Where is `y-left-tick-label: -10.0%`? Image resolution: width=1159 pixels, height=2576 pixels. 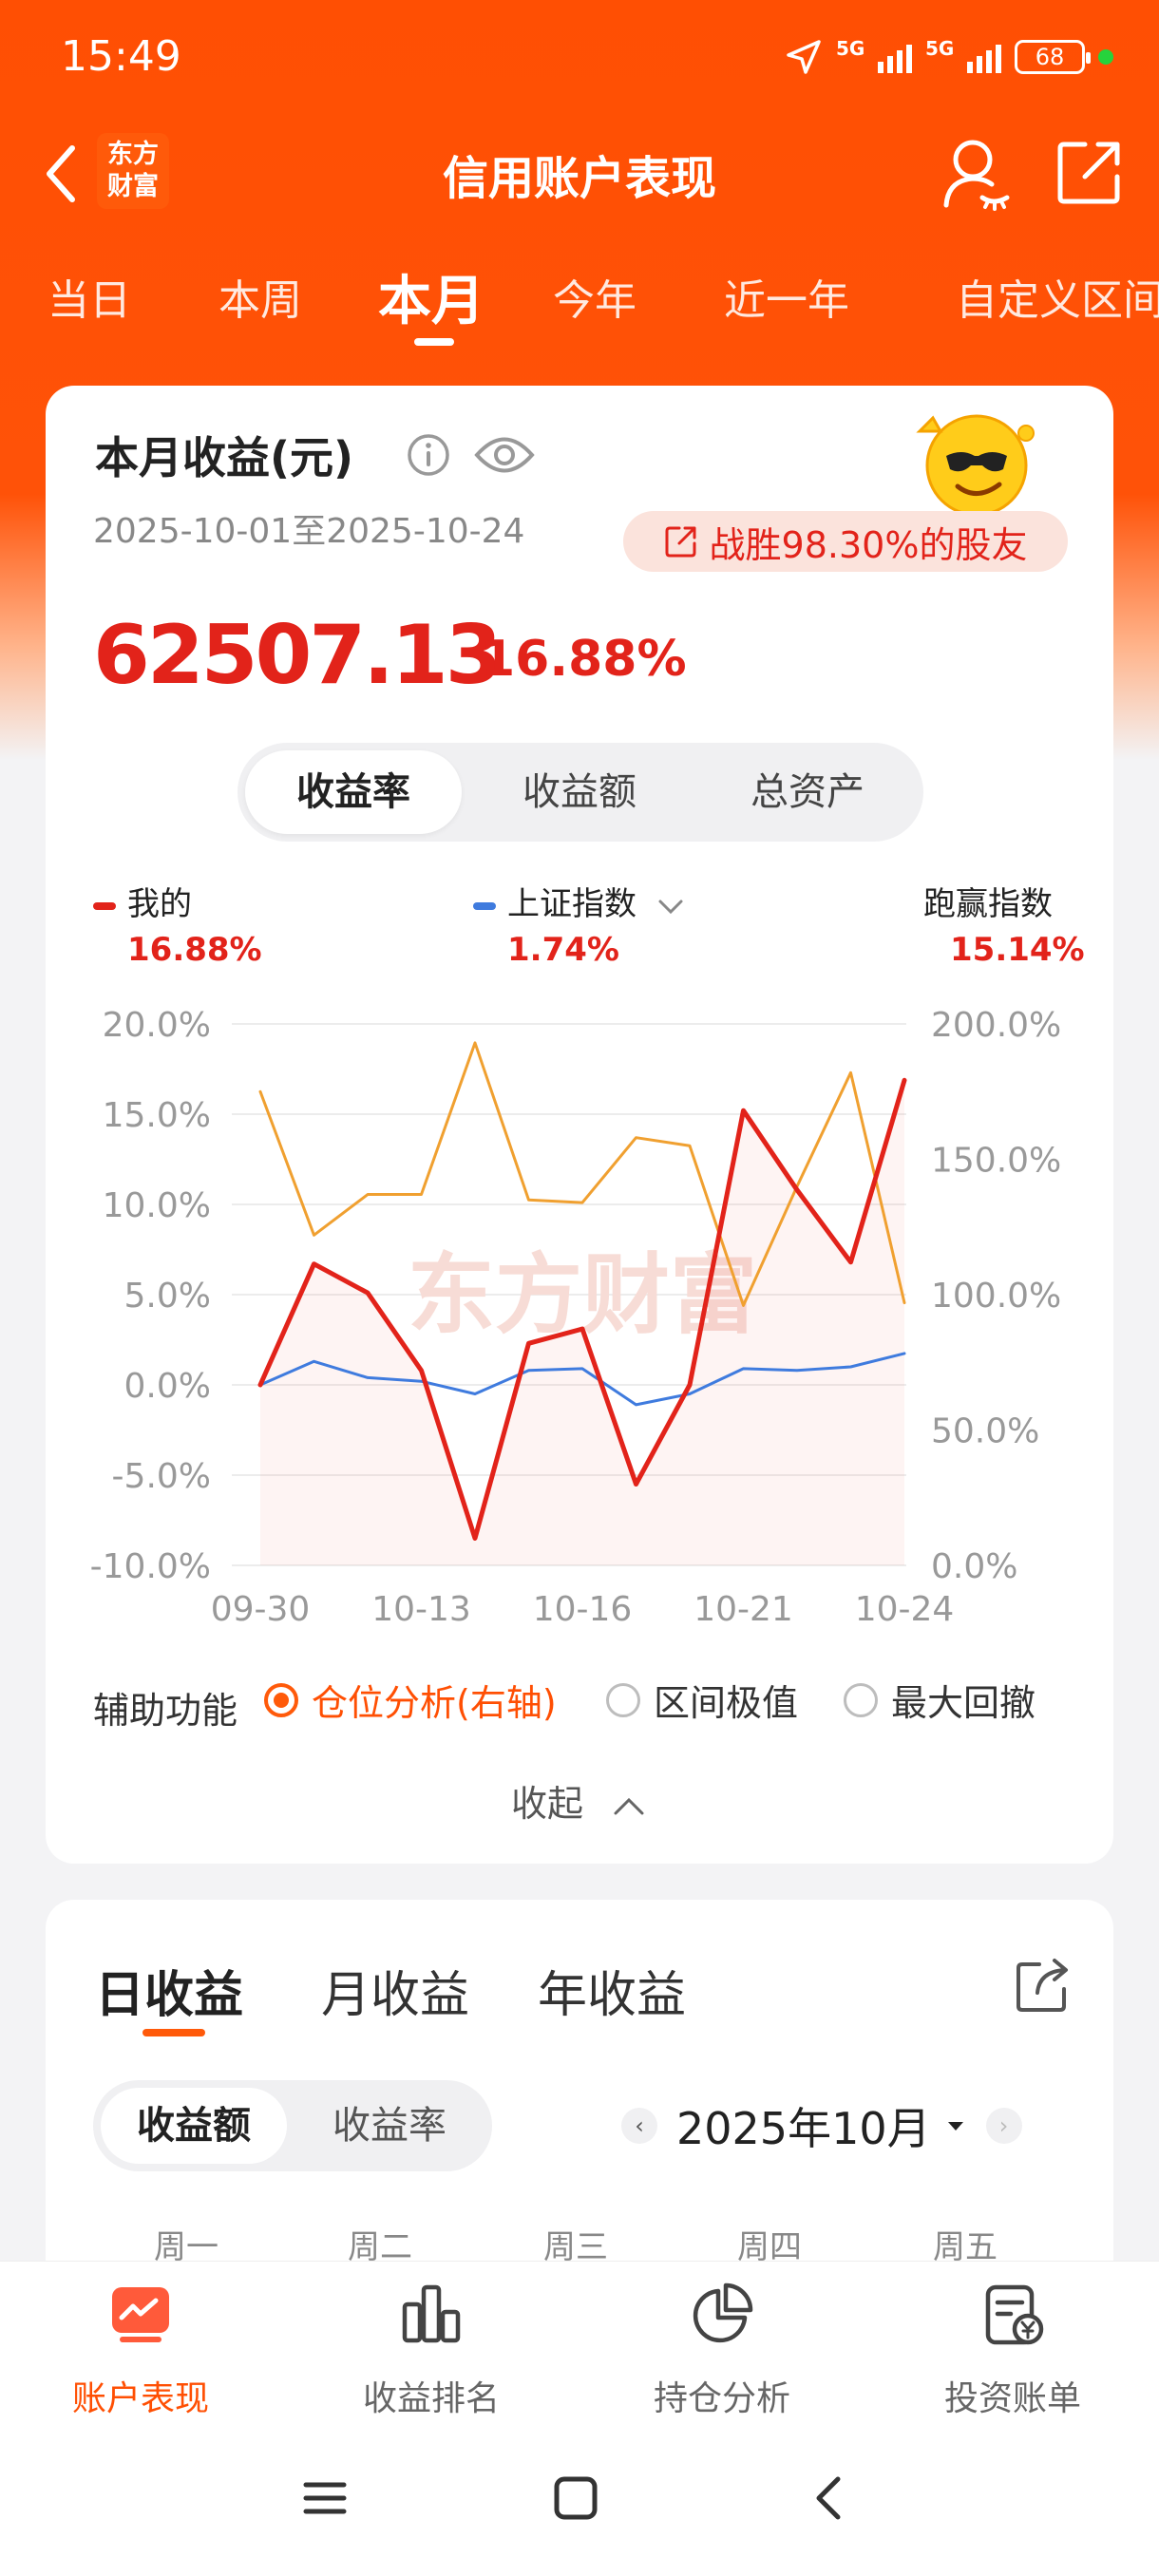
y-left-tick-label: -10.0% is located at coordinates (150, 1566).